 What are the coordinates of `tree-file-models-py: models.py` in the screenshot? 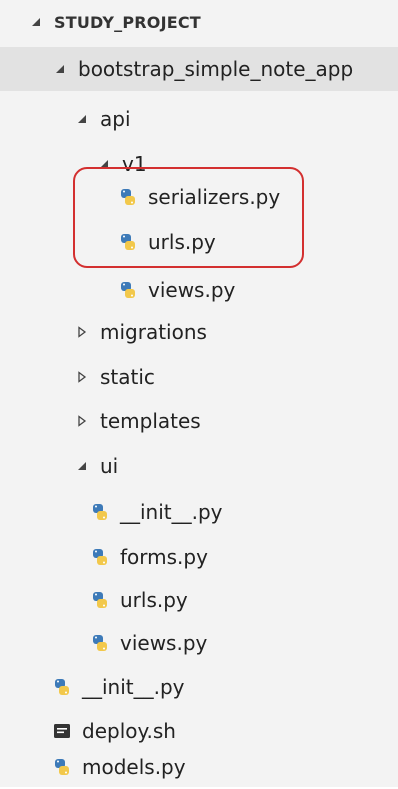 It's located at (199, 767).